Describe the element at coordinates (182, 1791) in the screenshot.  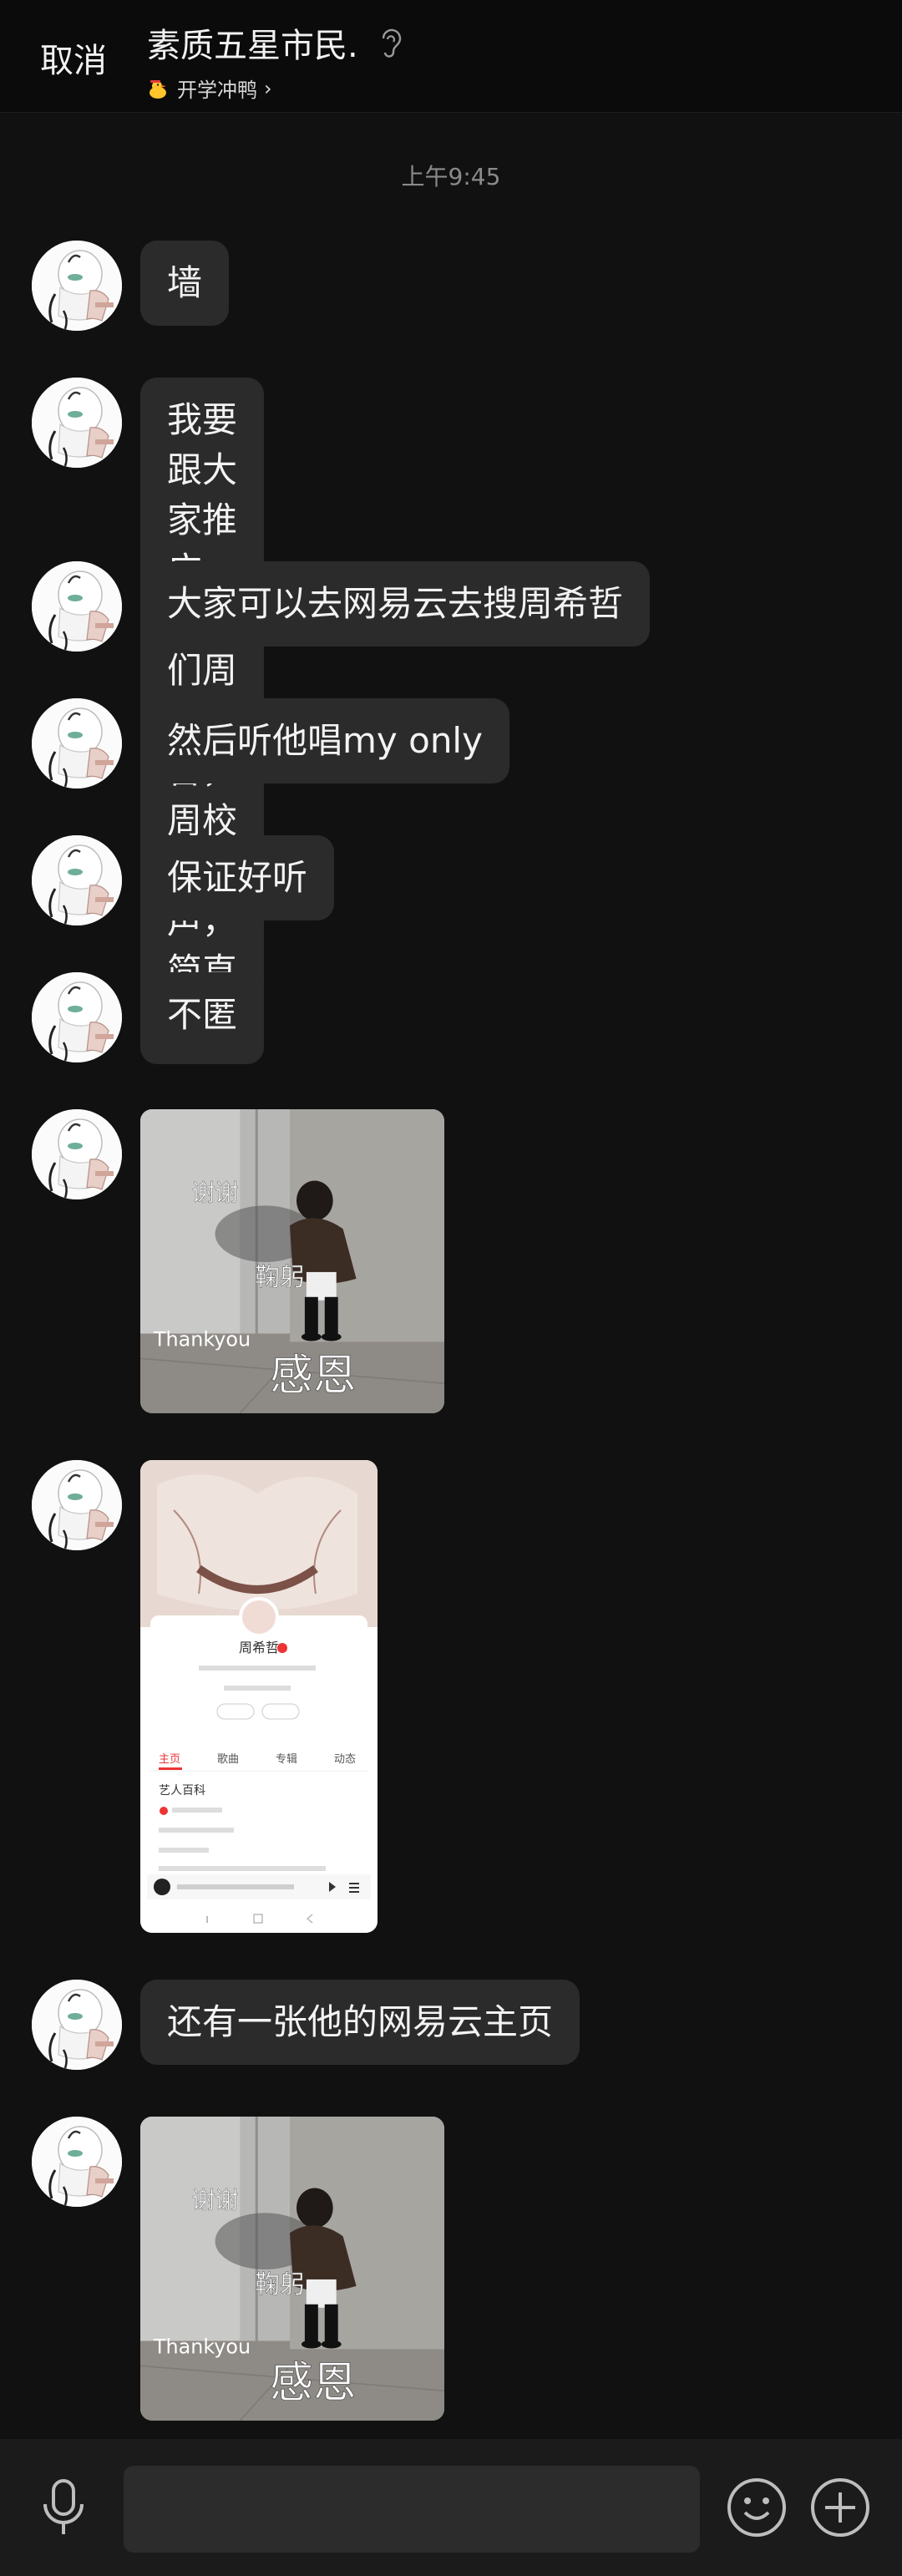
I see `profile-section-title: 艺人百科` at that location.